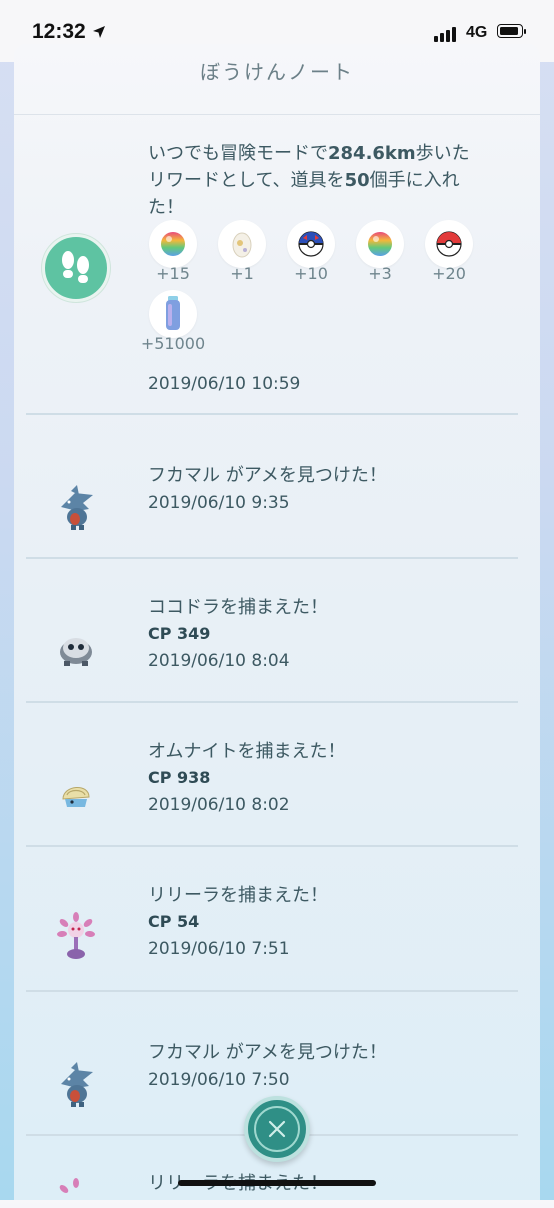  Describe the element at coordinates (449, 244) in the screenshot. I see `poke-ball-icon` at that location.